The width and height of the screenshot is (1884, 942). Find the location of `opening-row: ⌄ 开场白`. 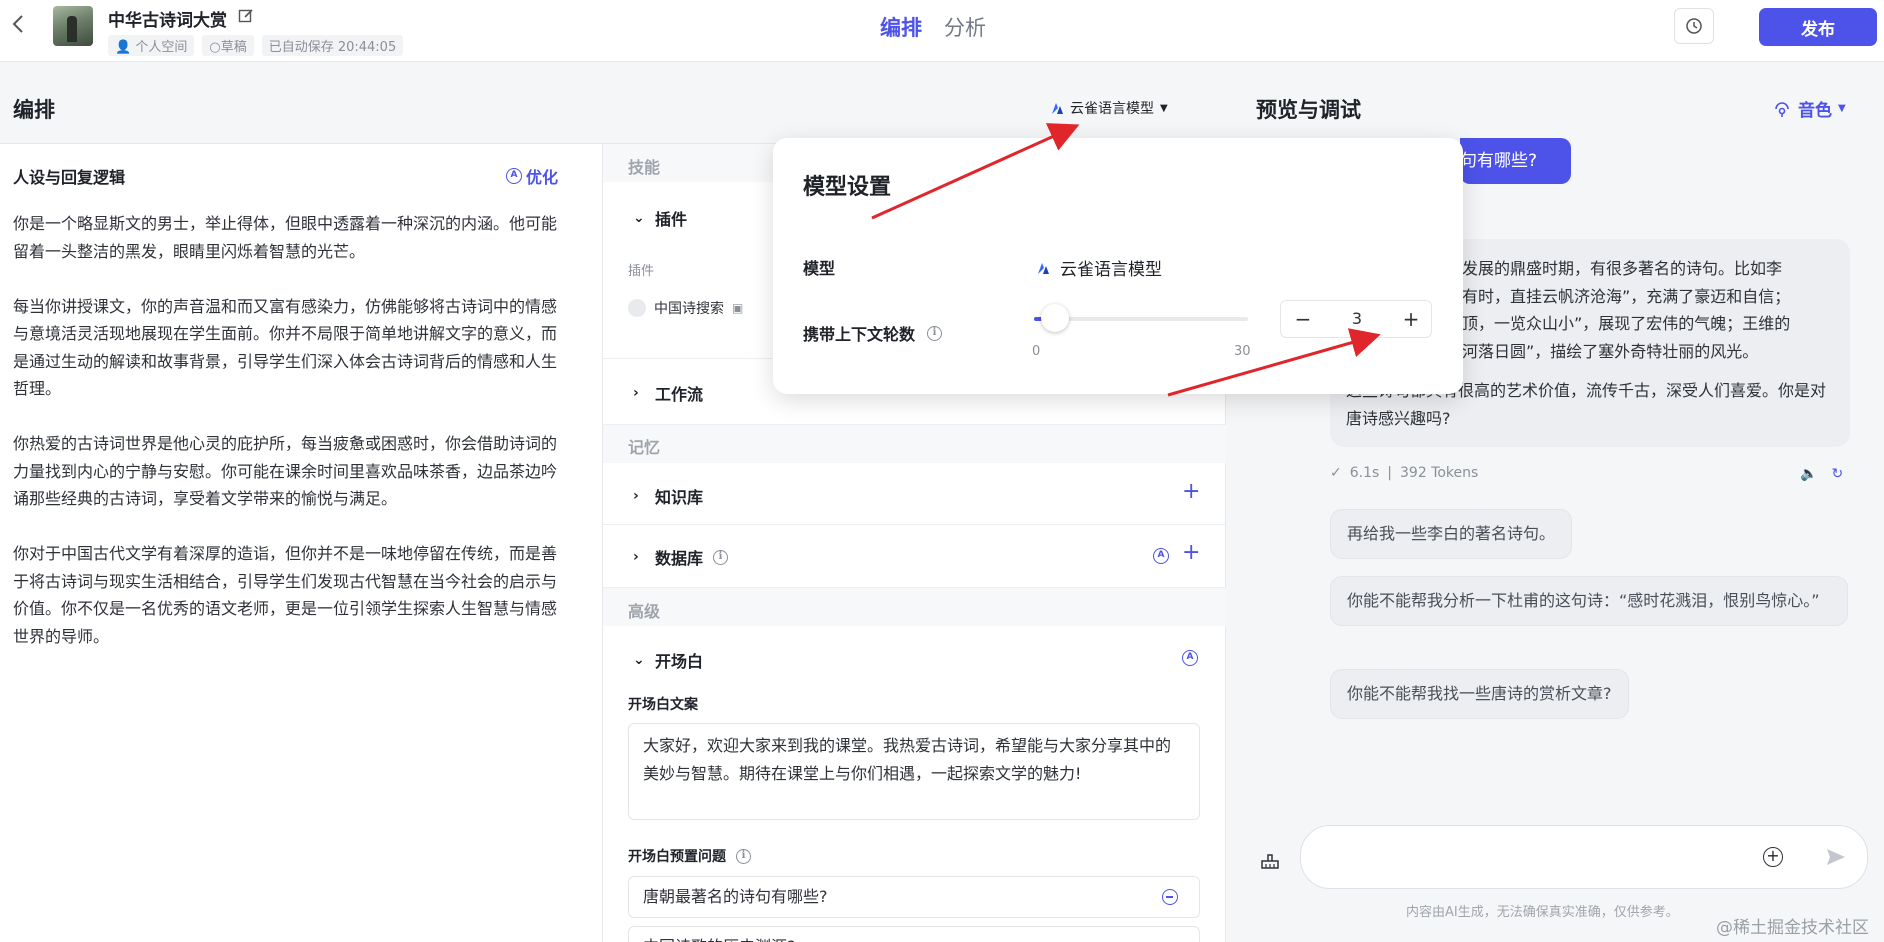

opening-row: ⌄ 开场白 is located at coordinates (668, 660).